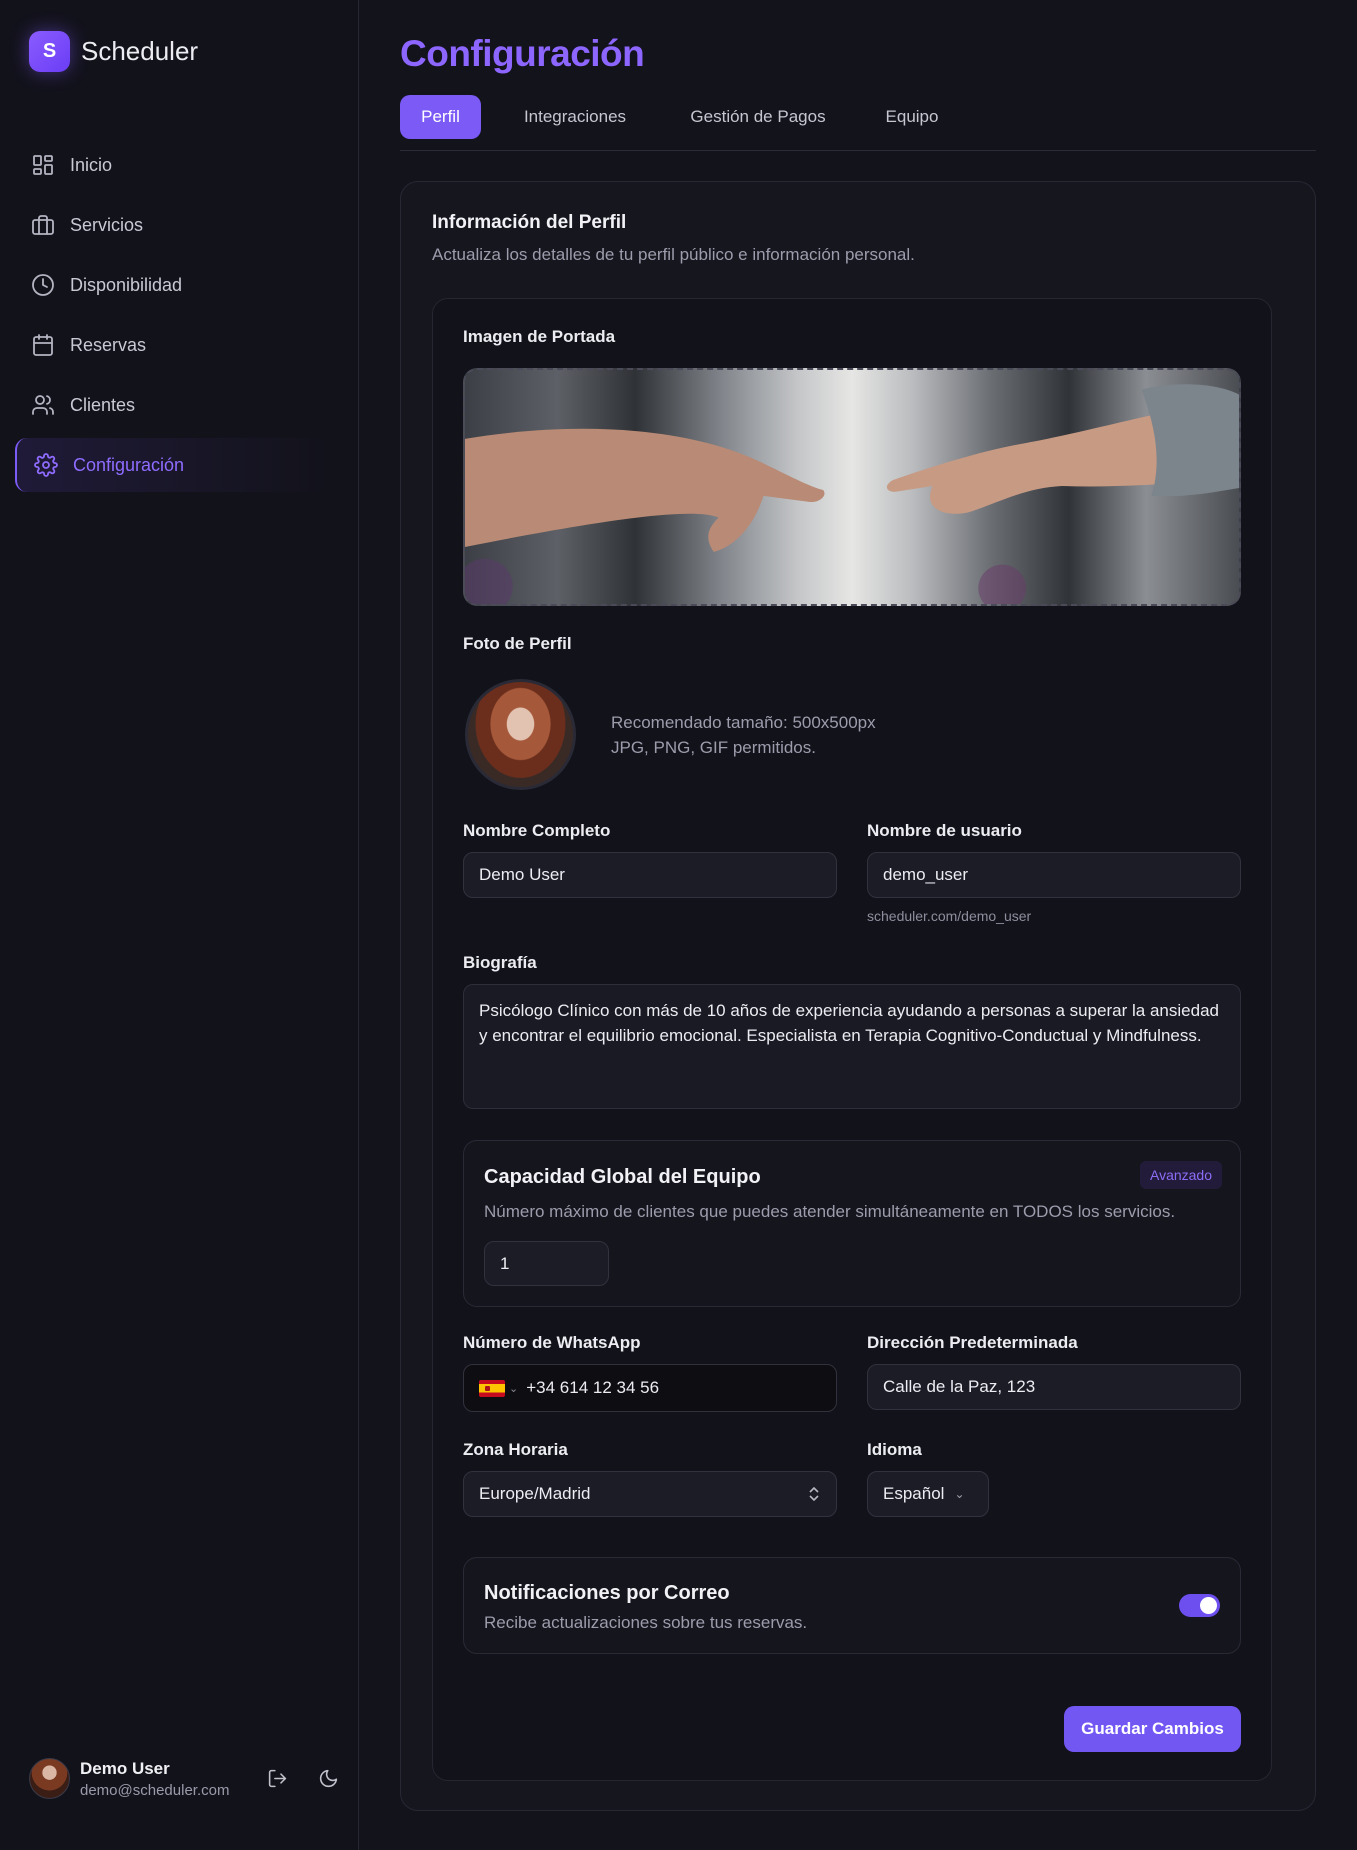 The height and width of the screenshot is (1850, 1357). What do you see at coordinates (539, 336) in the screenshot?
I see `cover-label: Imagen de Portada` at bounding box center [539, 336].